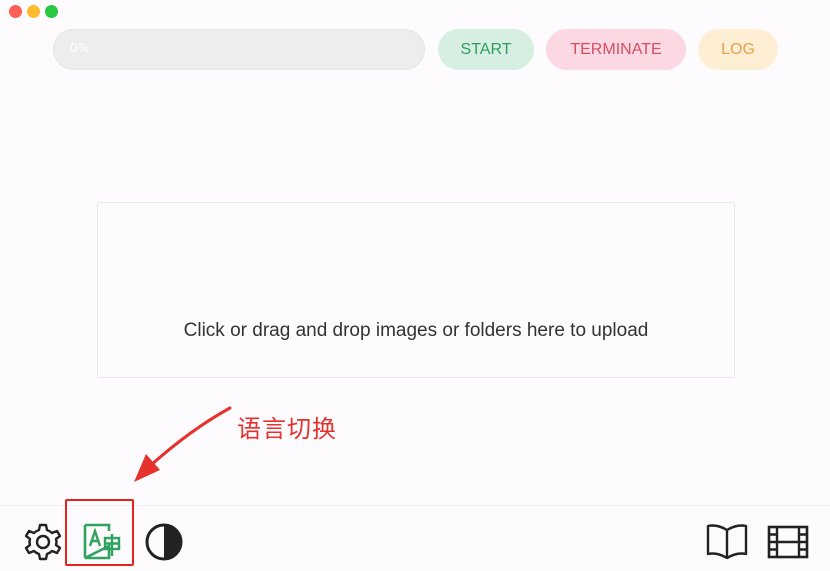  Describe the element at coordinates (102, 544) in the screenshot. I see `language-switch-icon` at that location.